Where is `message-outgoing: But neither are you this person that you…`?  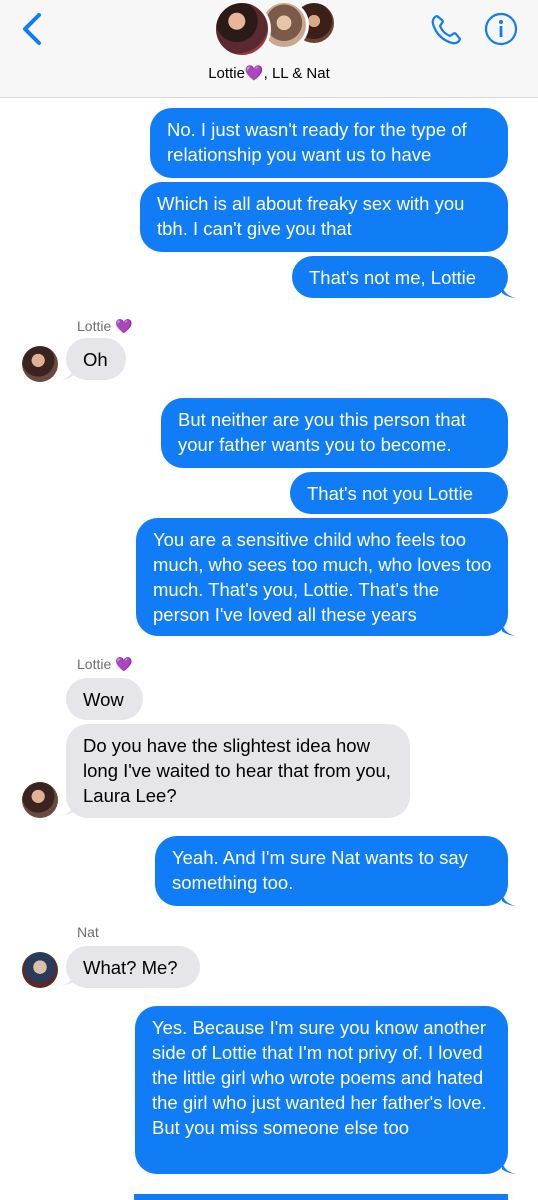
message-outgoing: But neither are you this person that you… is located at coordinates (334, 433).